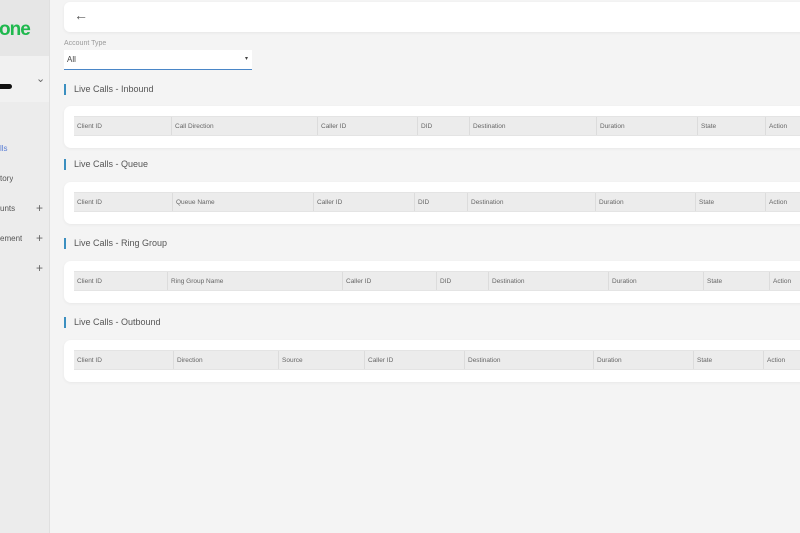 This screenshot has height=533, width=800. I want to click on section-title: Live Calls - Inbound, so click(109, 89).